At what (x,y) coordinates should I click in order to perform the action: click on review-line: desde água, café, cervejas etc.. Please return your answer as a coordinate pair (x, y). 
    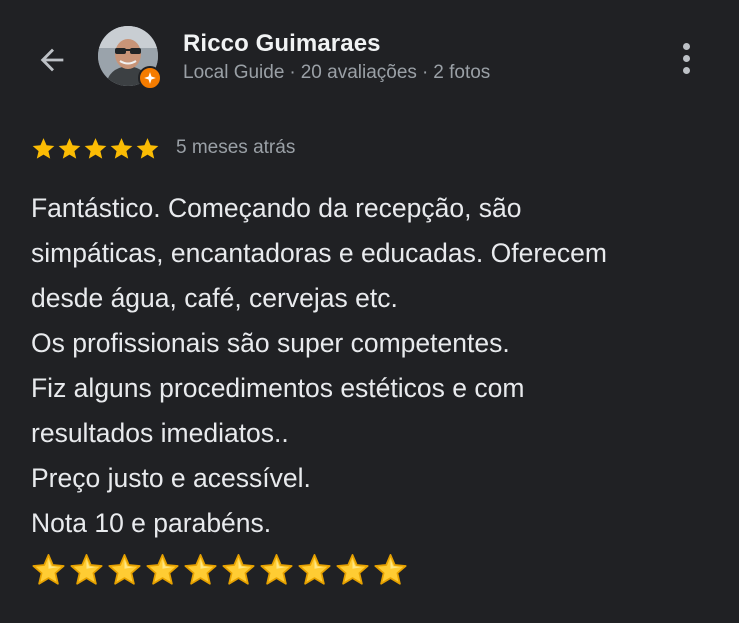
    Looking at the image, I should click on (214, 298).